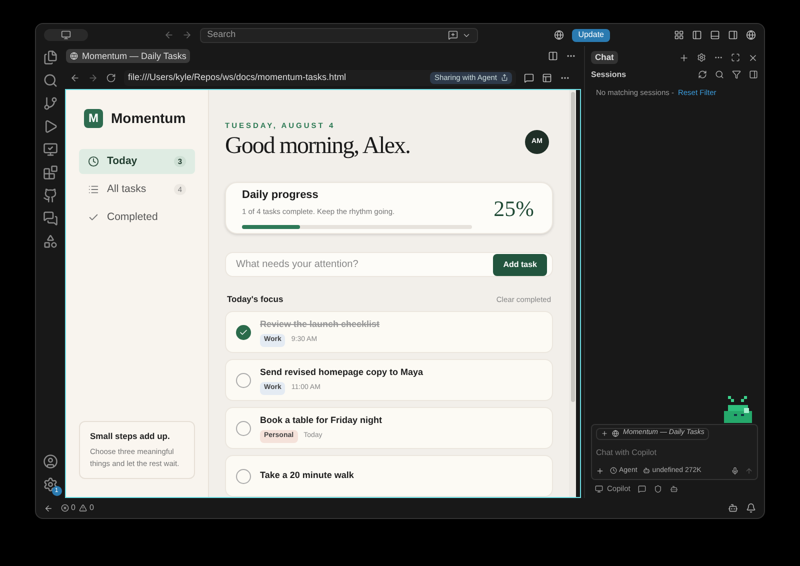  Describe the element at coordinates (736, 74) in the screenshot. I see `filter-icon` at that location.